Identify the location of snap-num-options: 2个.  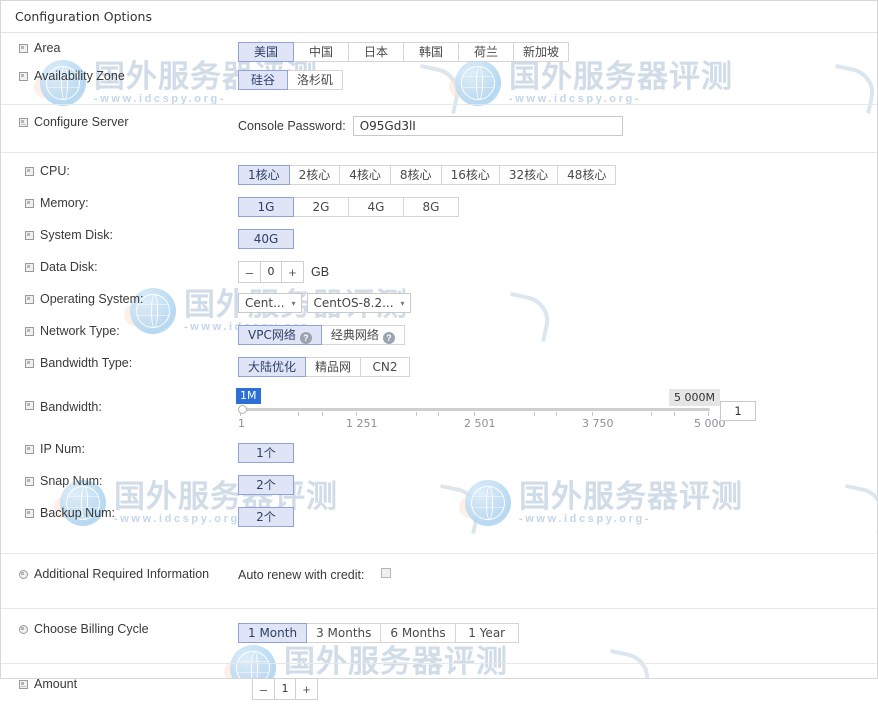
(557, 485).